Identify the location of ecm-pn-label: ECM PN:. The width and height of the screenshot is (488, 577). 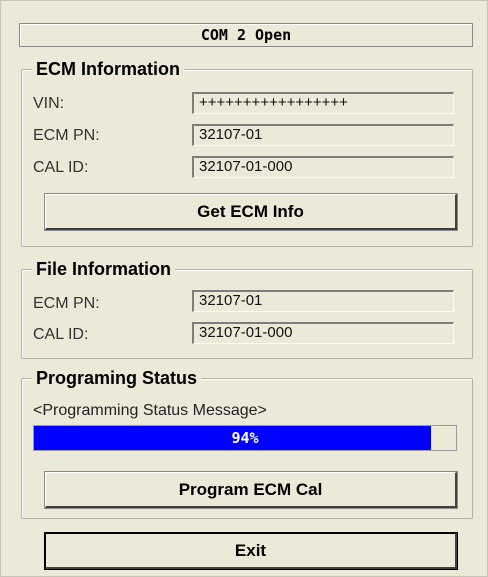
(66, 135).